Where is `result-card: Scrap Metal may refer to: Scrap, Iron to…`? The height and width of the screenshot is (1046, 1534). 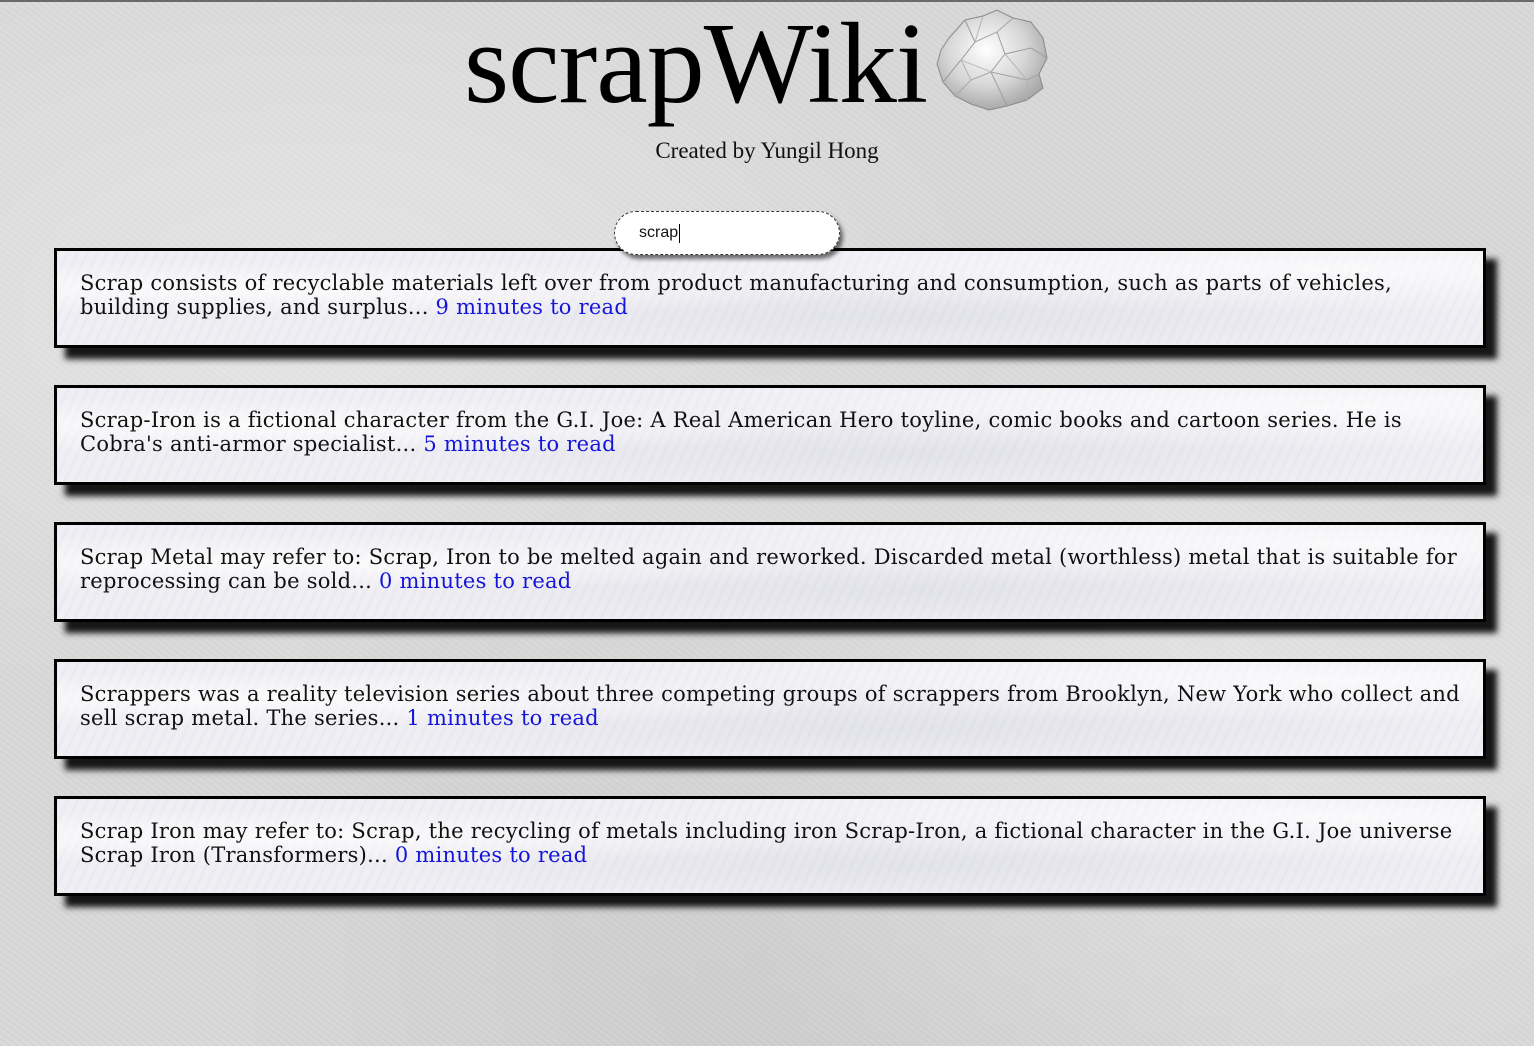
result-card: Scrap Metal may refer to: Scrap, Iron to… is located at coordinates (770, 572).